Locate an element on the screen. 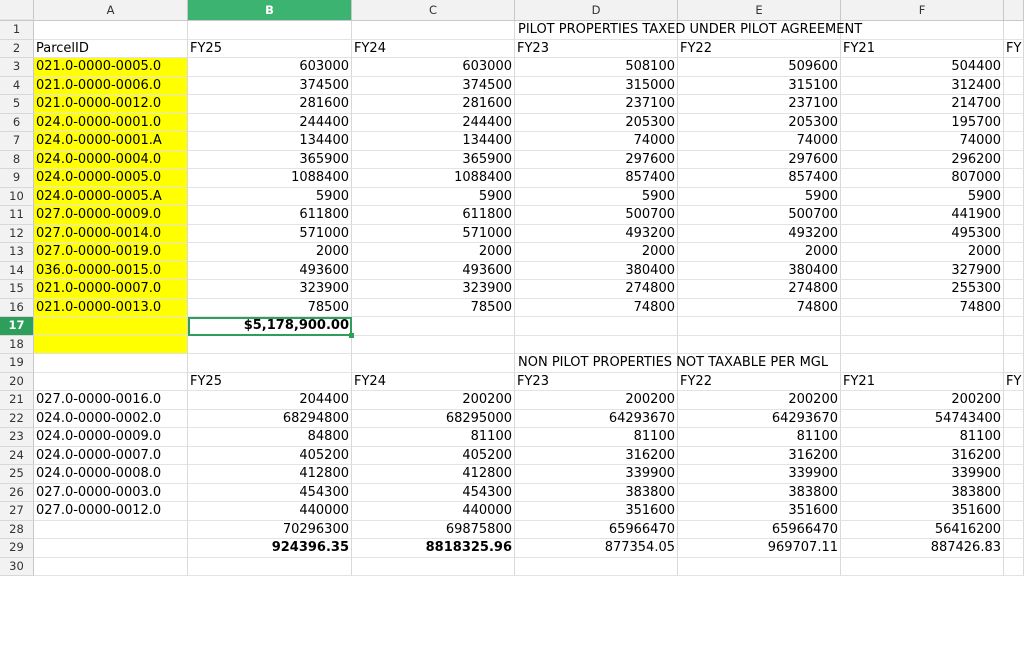  row-header: 26 is located at coordinates (17, 492).